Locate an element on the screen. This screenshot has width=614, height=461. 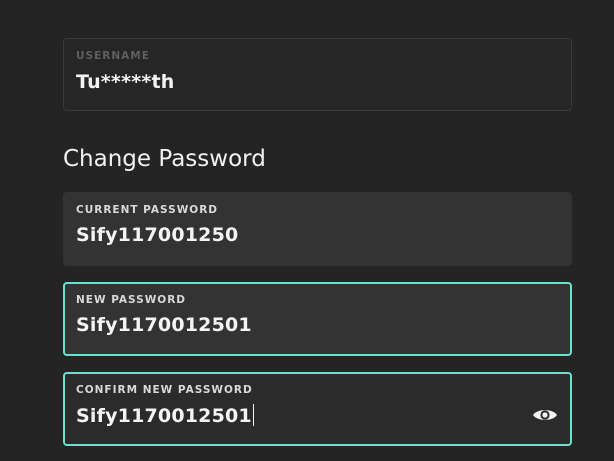
confirm-password-input: Sify1170012501 is located at coordinates (164, 416).